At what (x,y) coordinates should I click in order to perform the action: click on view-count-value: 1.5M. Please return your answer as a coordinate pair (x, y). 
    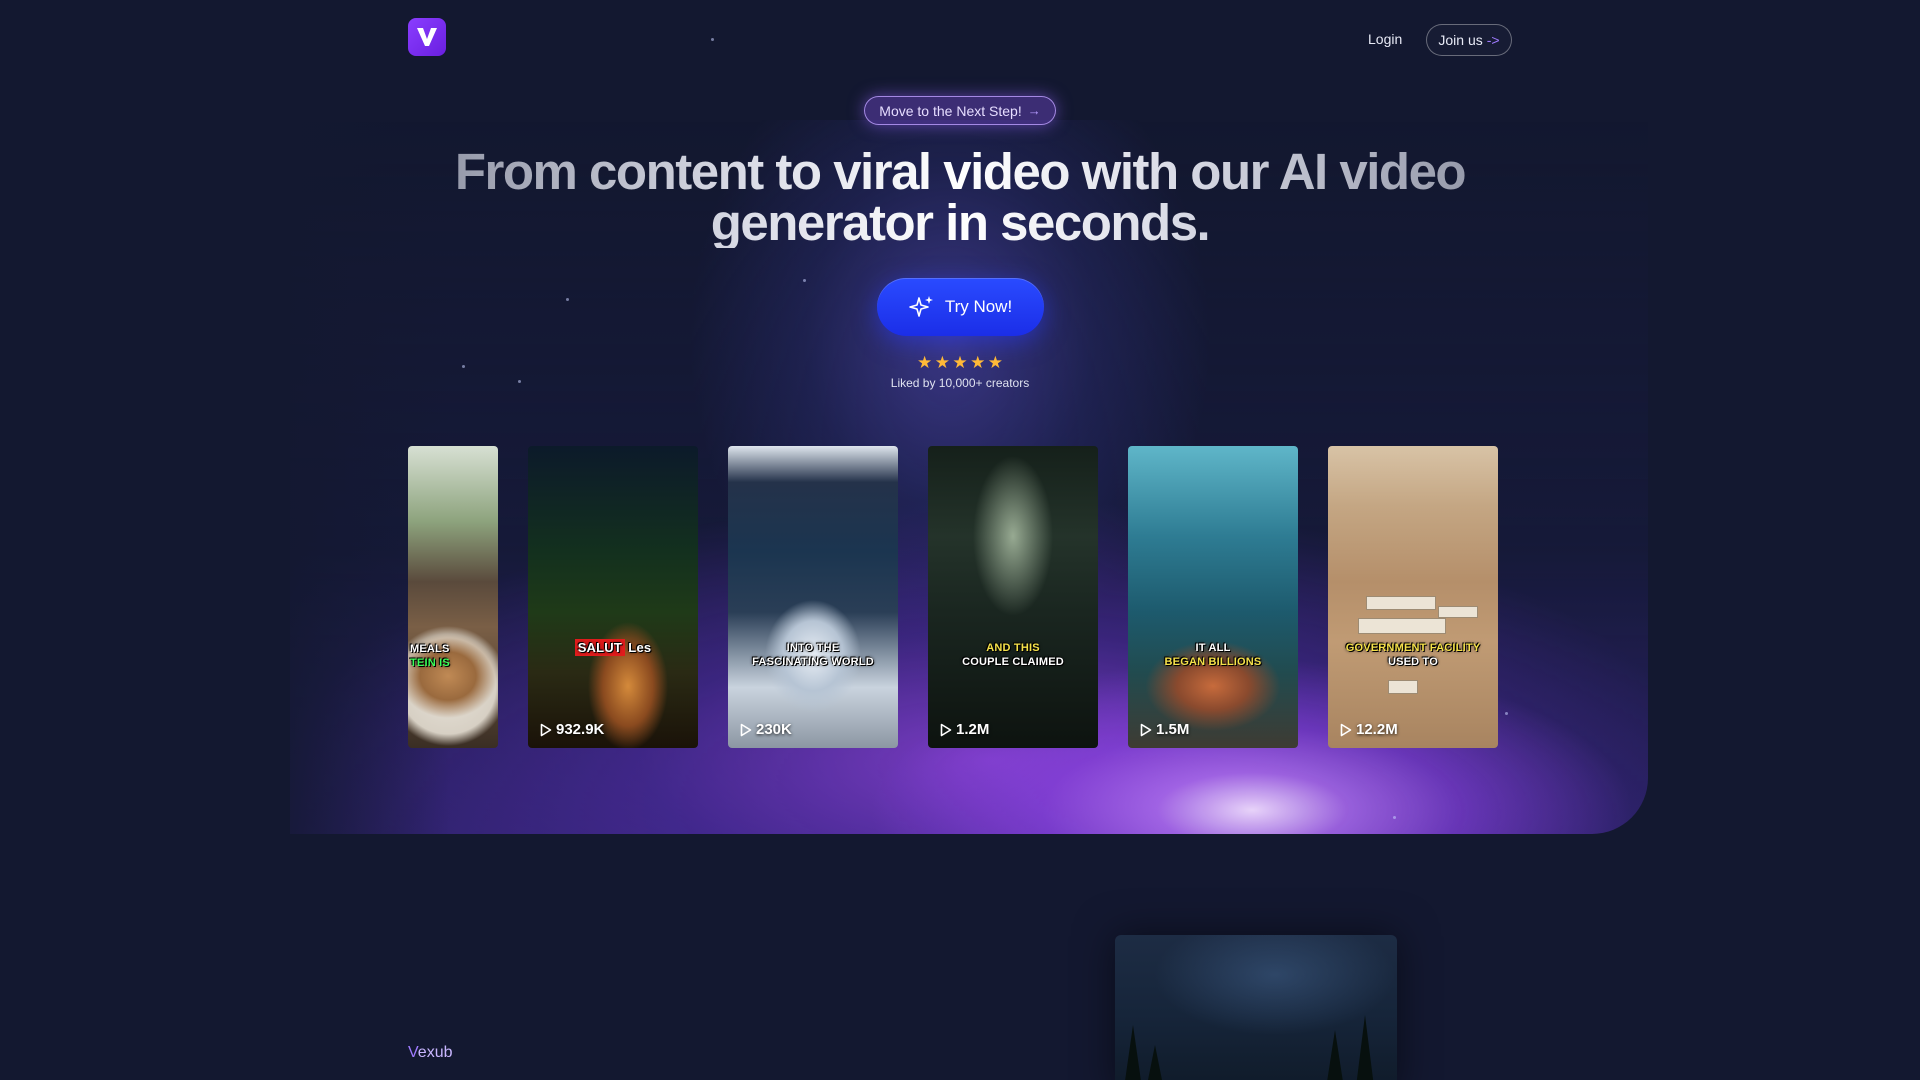
    Looking at the image, I should click on (1173, 729).